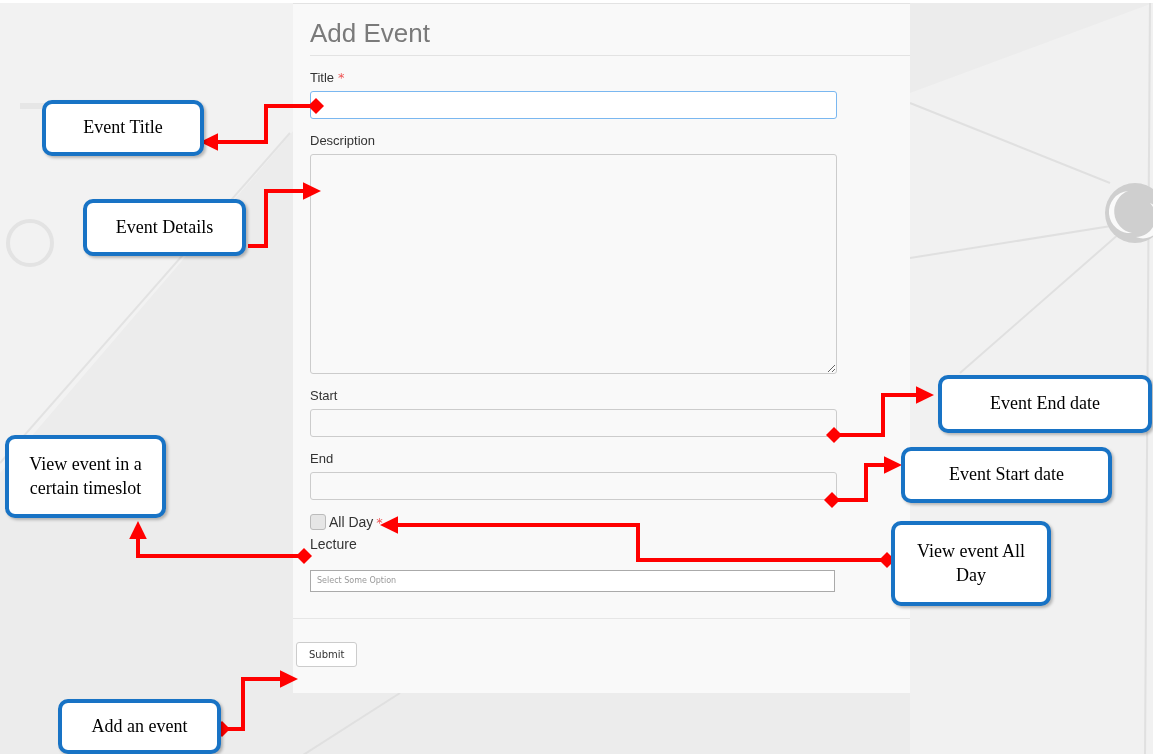  What do you see at coordinates (318, 522) in the screenshot?
I see `checkbox` at bounding box center [318, 522].